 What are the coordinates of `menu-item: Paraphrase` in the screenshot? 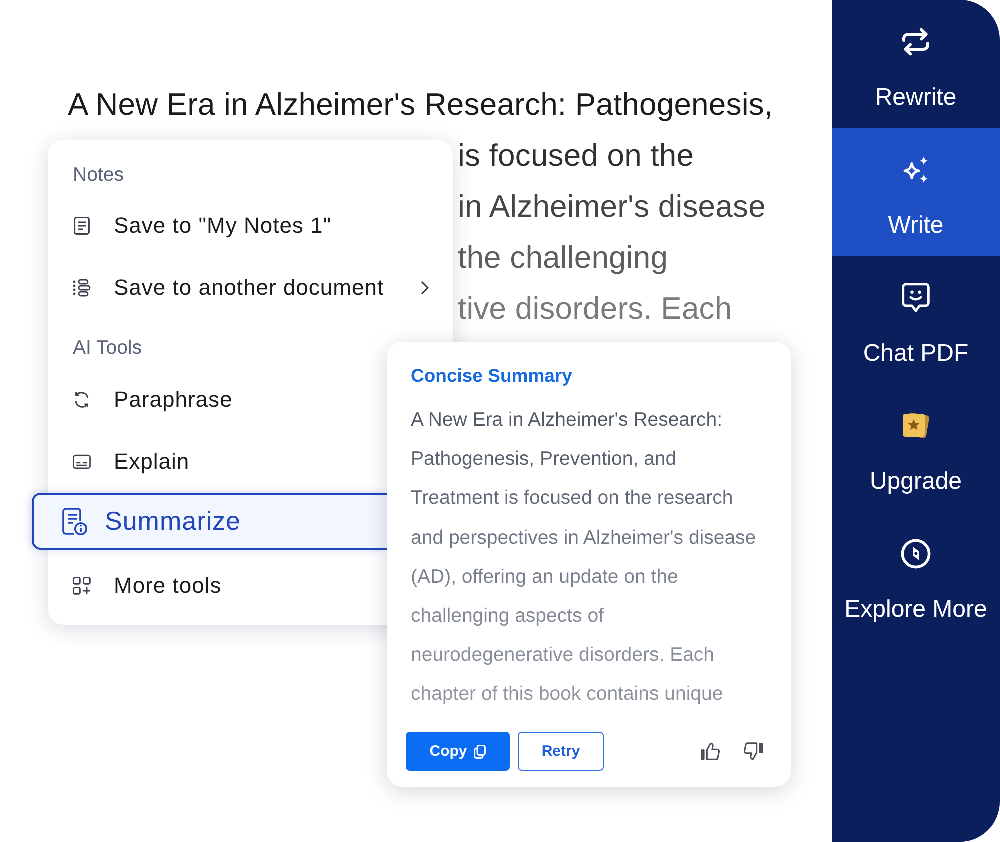 It's located at (216, 400).